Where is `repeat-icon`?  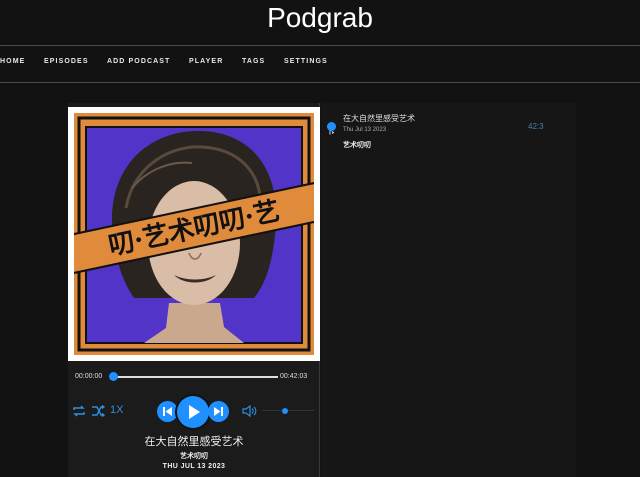
repeat-icon is located at coordinates (79, 411).